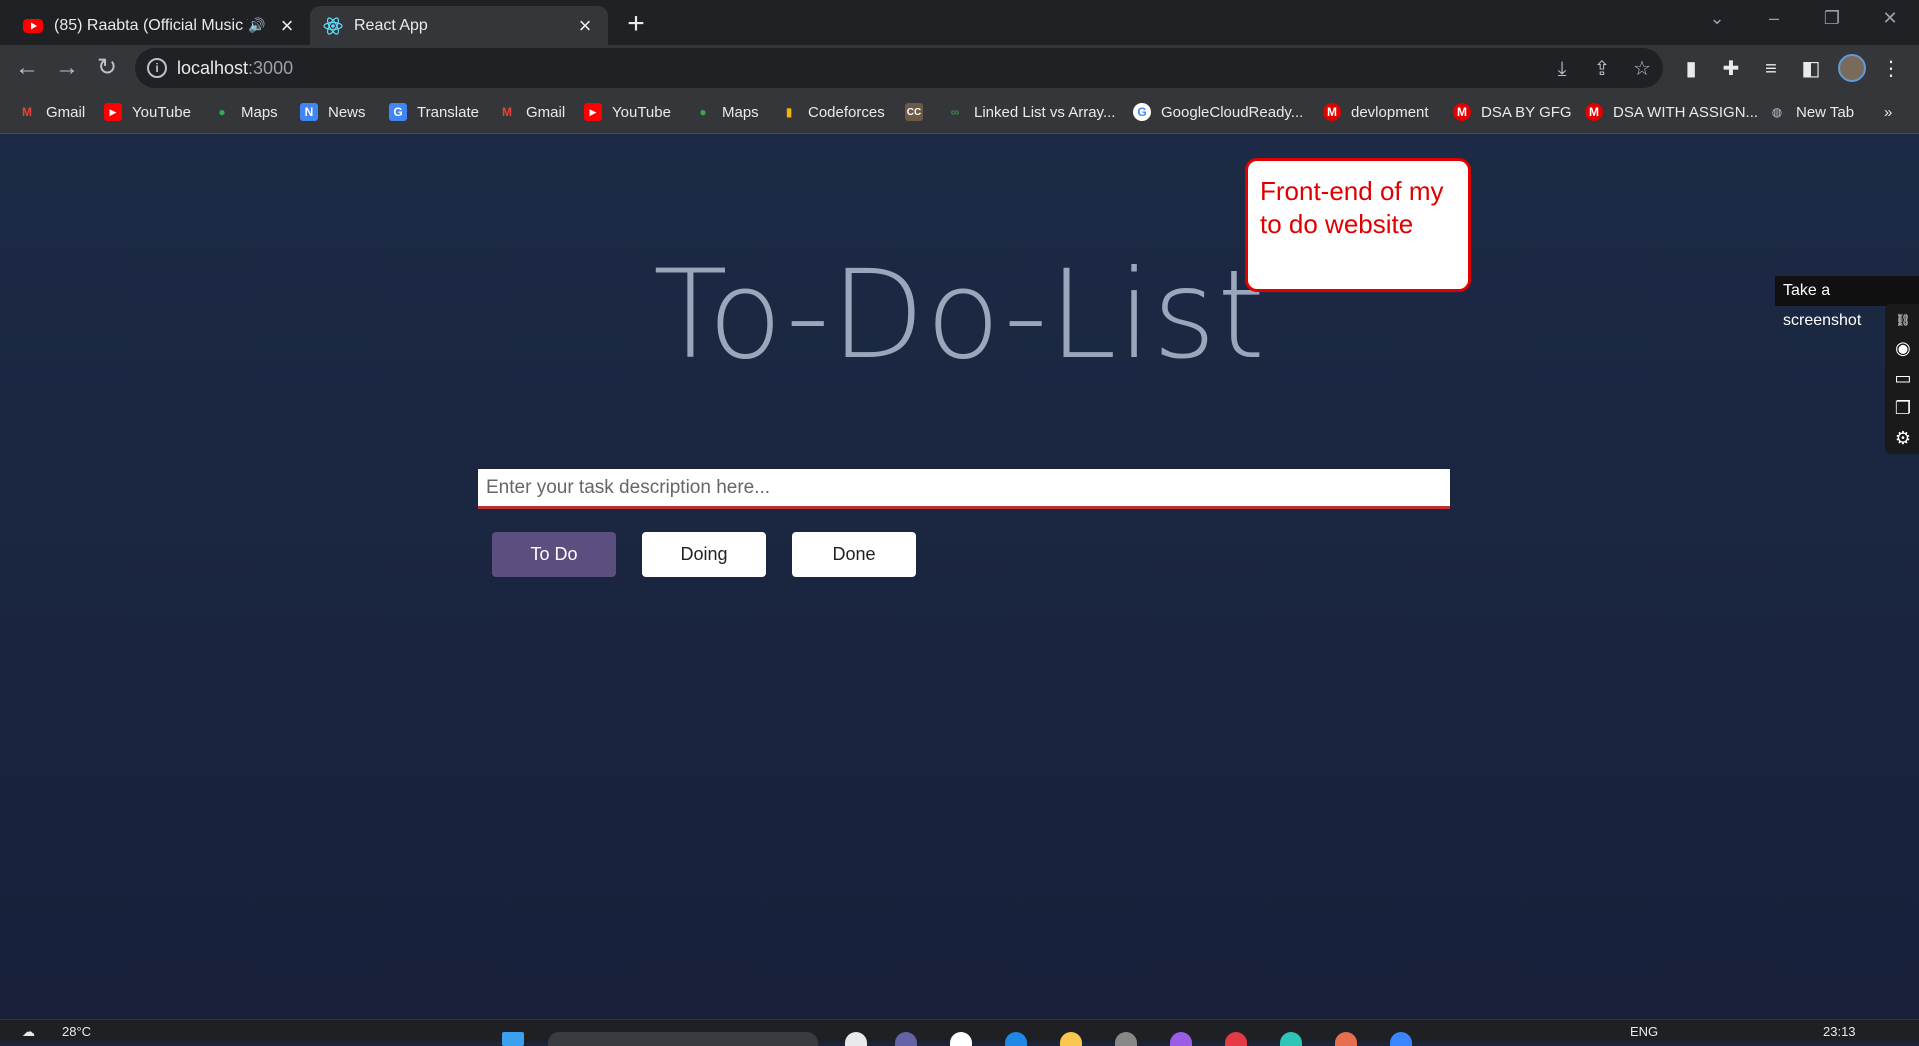  What do you see at coordinates (1526, 112) in the screenshot?
I see `bookmark-label: DSA BY GFG` at bounding box center [1526, 112].